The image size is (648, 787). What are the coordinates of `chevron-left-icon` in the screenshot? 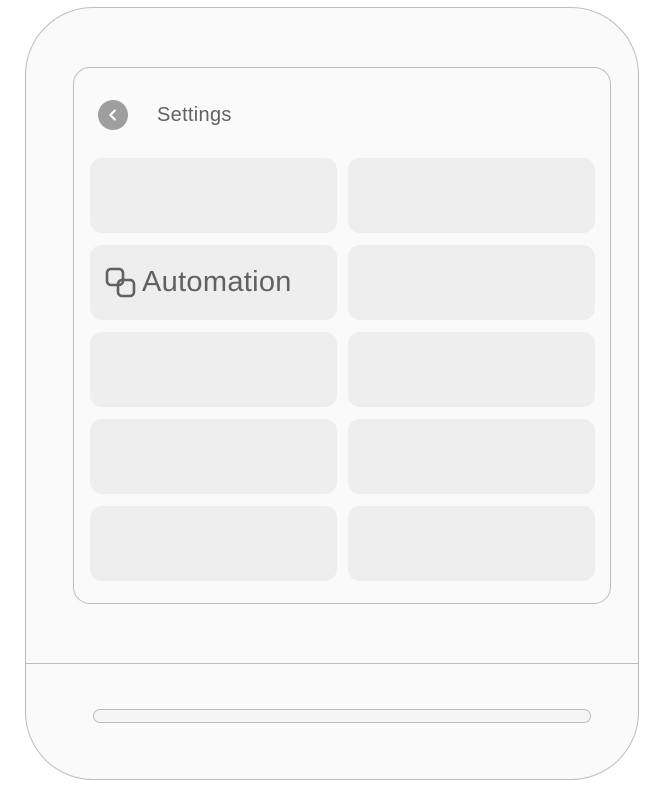 It's located at (113, 115).